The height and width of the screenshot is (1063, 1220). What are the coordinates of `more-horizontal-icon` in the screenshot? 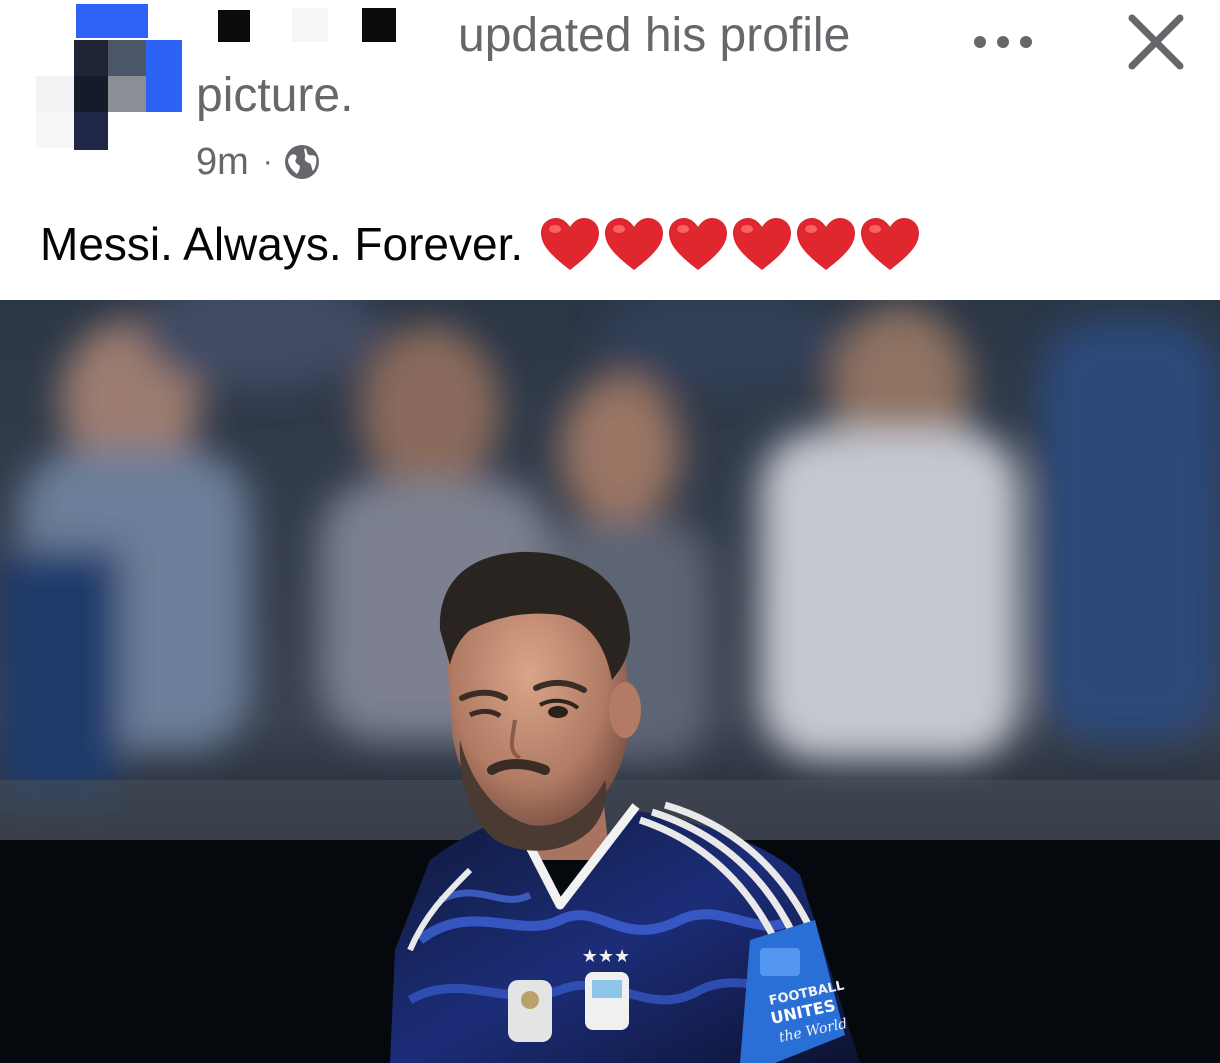 It's located at (1003, 42).